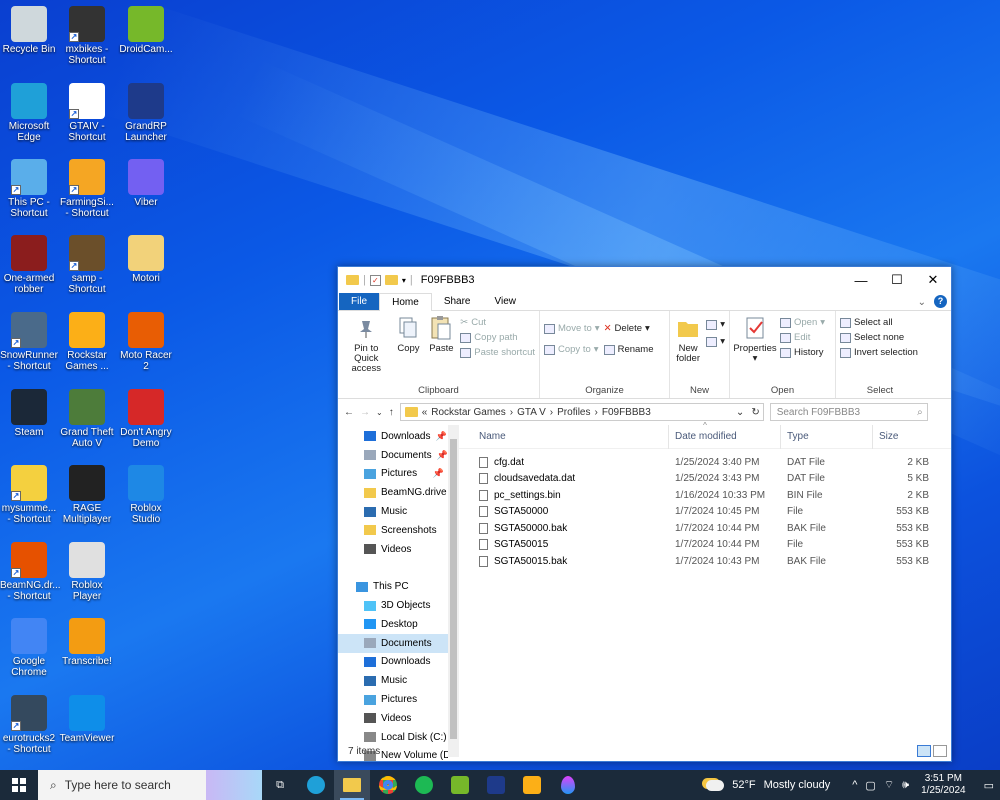 This screenshot has height=800, width=1000. What do you see at coordinates (87, 419) in the screenshot?
I see `desktop-icon: Grand Theft Auto V` at bounding box center [87, 419].